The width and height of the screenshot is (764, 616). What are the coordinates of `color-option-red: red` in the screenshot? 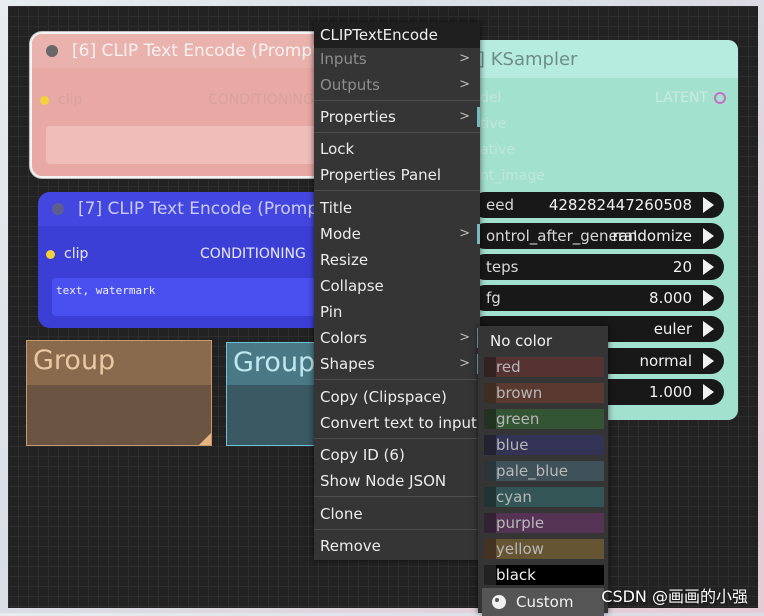 It's located at (544, 367).